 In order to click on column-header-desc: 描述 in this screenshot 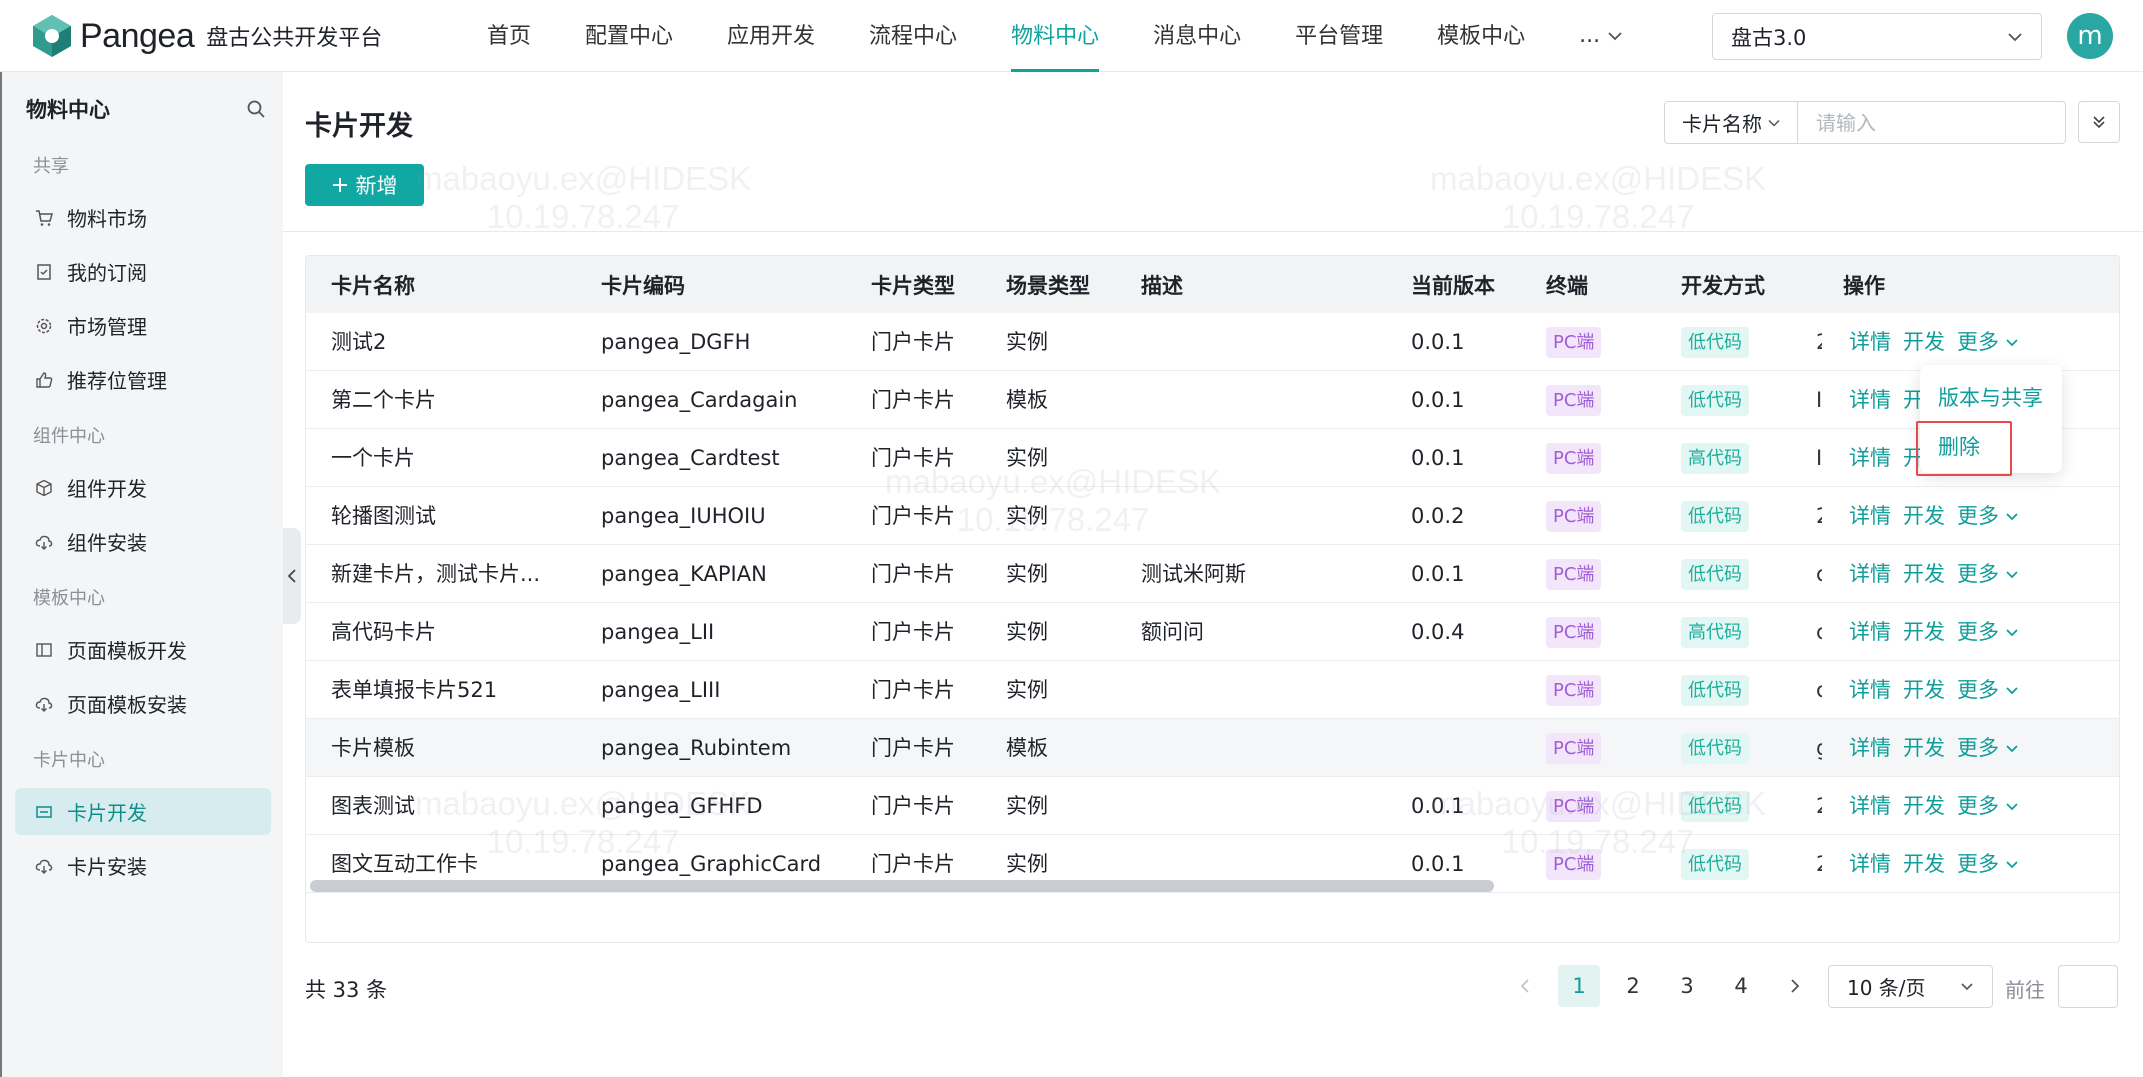, I will do `click(1162, 284)`.